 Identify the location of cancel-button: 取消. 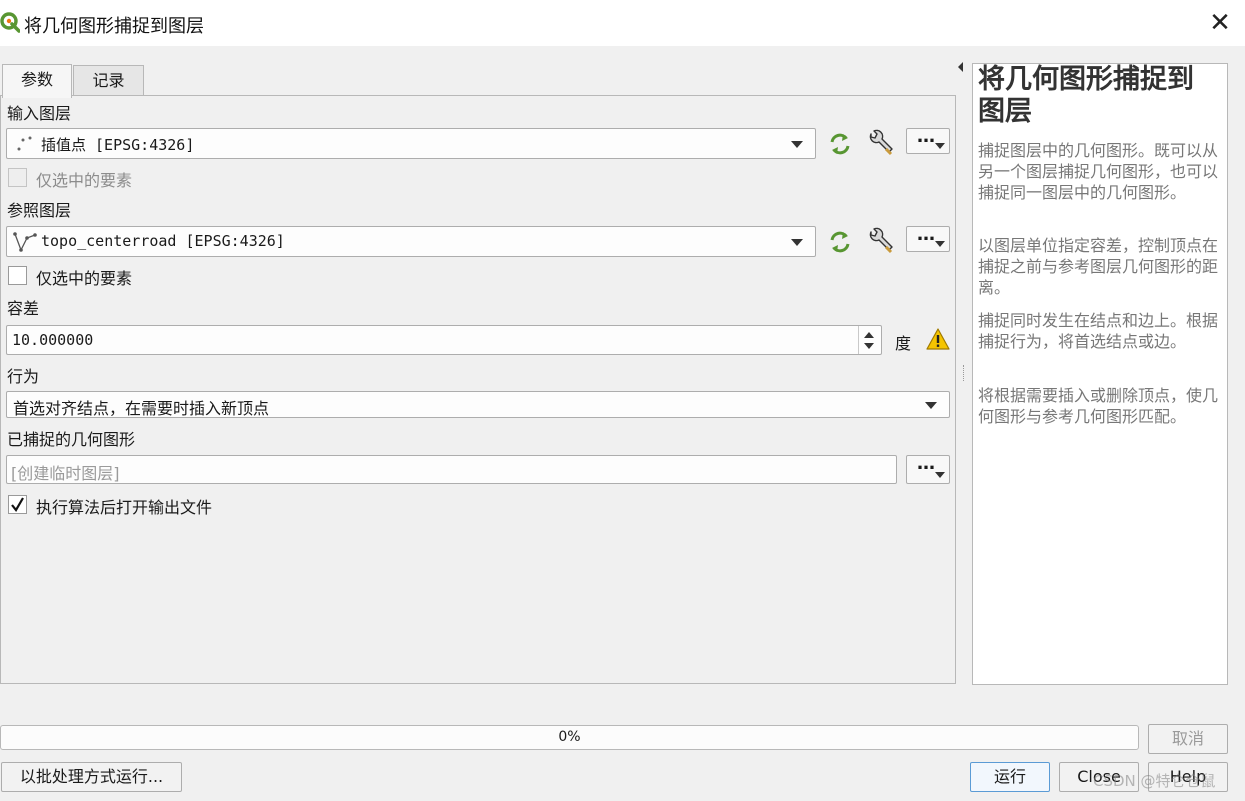
(1188, 739).